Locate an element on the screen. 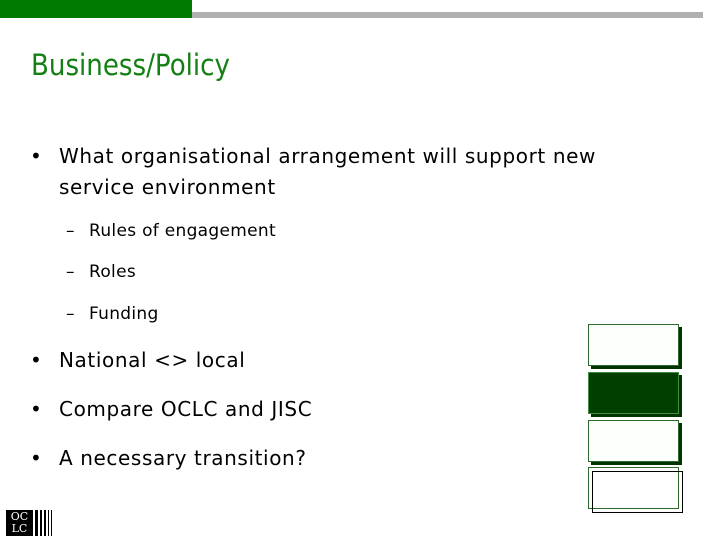 This screenshot has height=540, width=720. bullet-text: Compare OCLC and JISC is located at coordinates (186, 409).